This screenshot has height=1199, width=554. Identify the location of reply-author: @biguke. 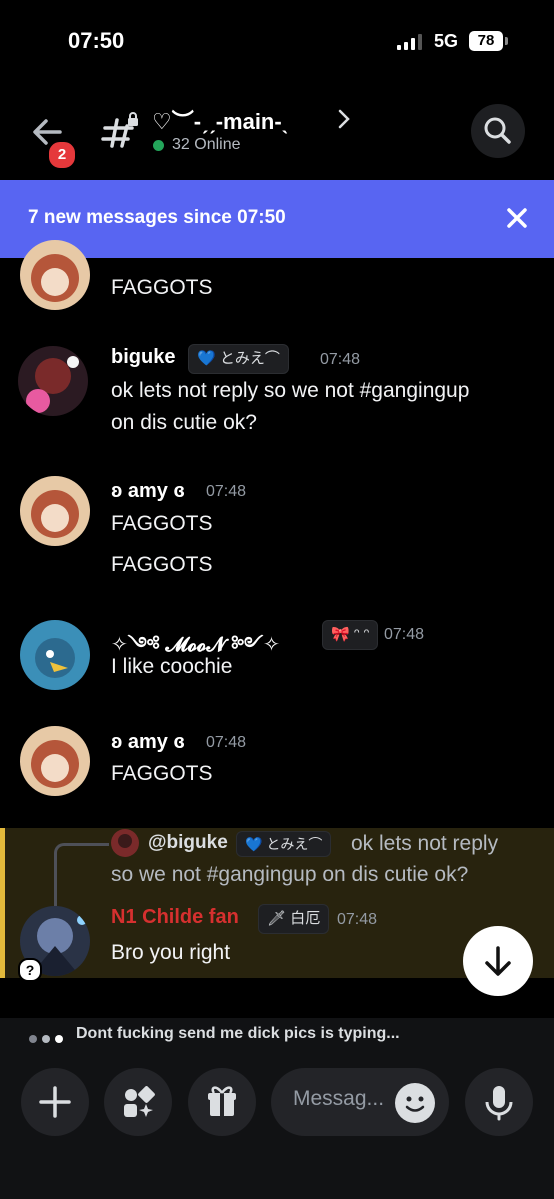
(188, 843).